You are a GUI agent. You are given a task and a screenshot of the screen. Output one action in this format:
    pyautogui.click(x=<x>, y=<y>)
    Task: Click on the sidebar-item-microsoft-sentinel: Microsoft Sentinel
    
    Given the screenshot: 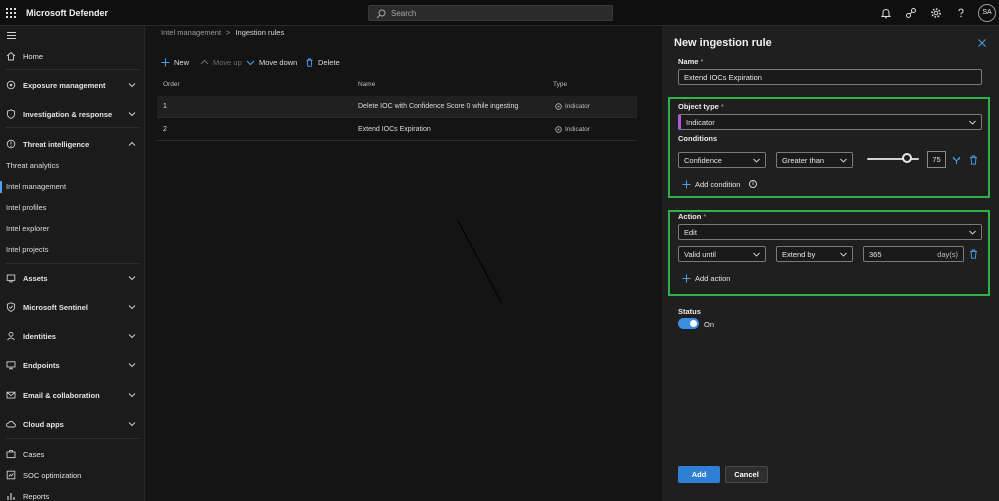 What is the action you would take?
    pyautogui.click(x=72, y=308)
    